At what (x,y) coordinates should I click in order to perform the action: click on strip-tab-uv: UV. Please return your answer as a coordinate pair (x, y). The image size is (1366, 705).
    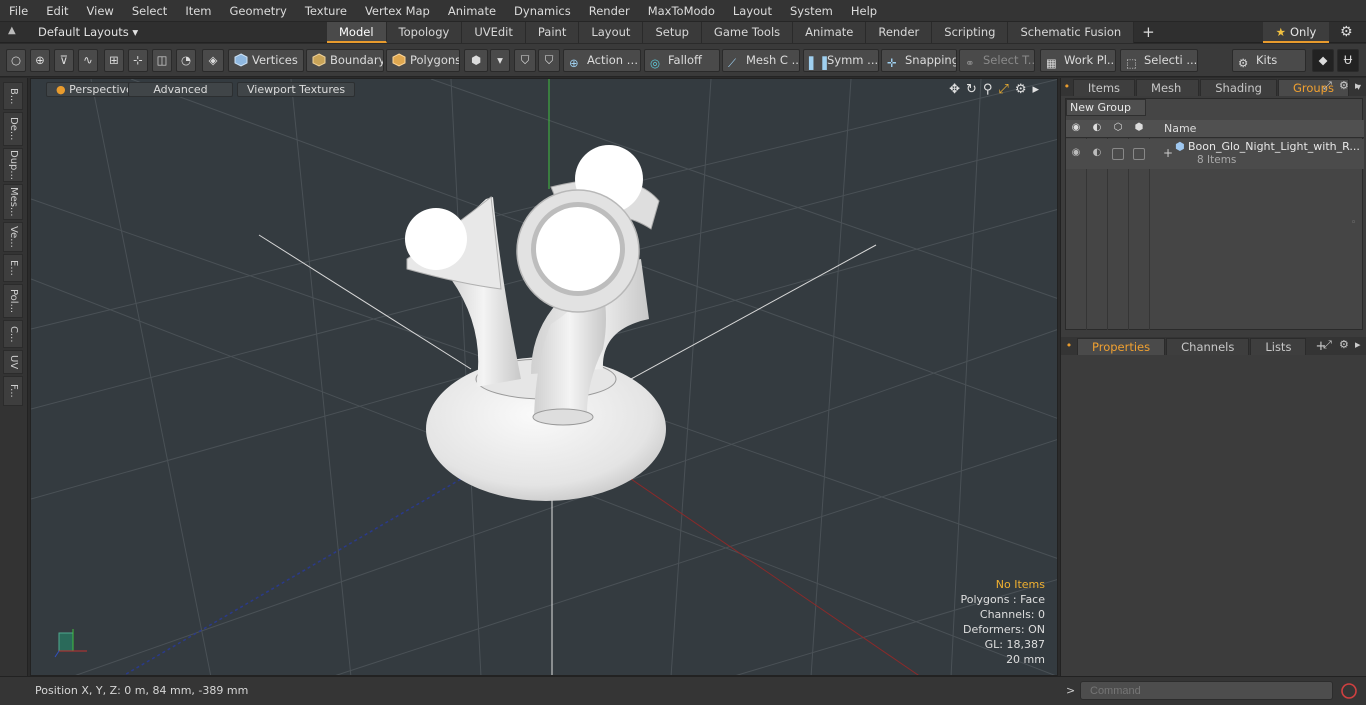
    Looking at the image, I should click on (13, 362).